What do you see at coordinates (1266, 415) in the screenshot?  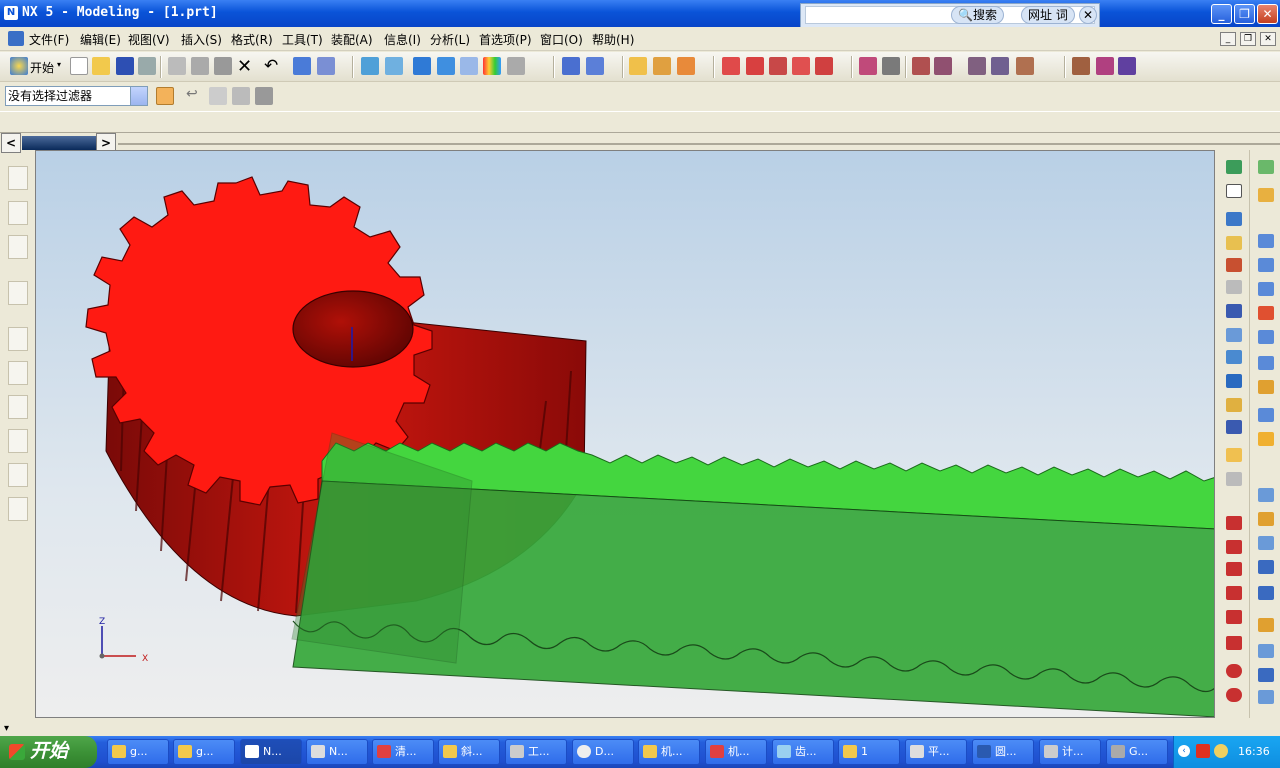 I see `trim-body-icon` at bounding box center [1266, 415].